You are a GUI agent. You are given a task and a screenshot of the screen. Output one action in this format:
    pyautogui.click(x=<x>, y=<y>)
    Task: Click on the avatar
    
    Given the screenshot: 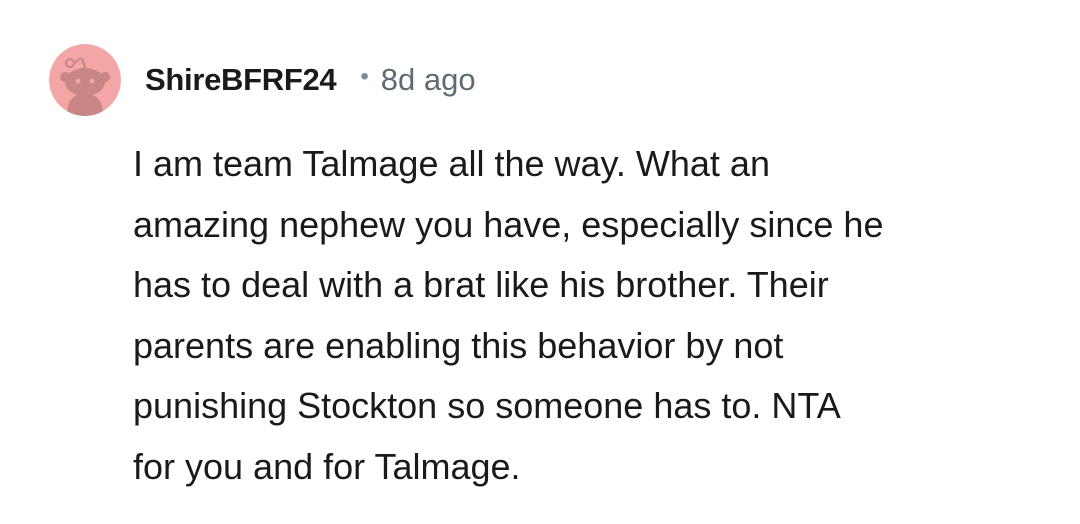 What is the action you would take?
    pyautogui.click(x=85, y=80)
    